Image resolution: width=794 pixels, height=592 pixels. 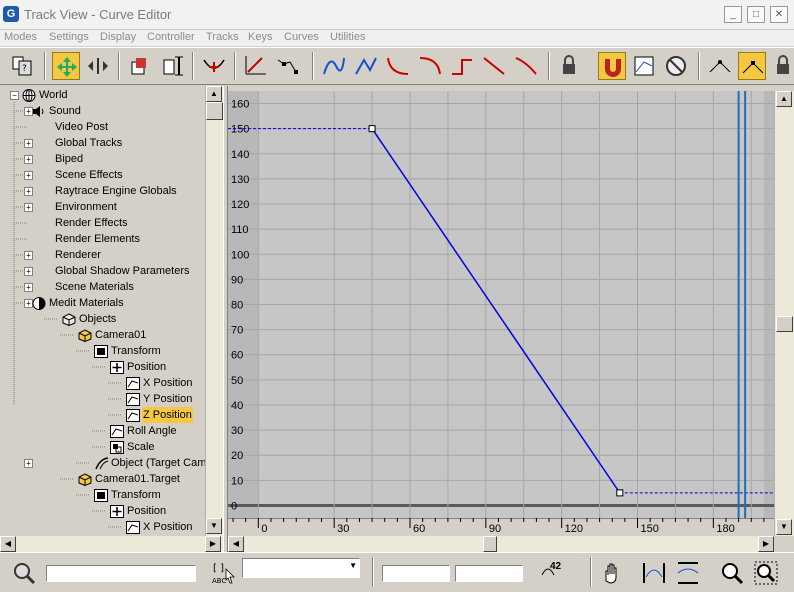 I want to click on graph-scroll-down-button: ▼, so click(x=784, y=527).